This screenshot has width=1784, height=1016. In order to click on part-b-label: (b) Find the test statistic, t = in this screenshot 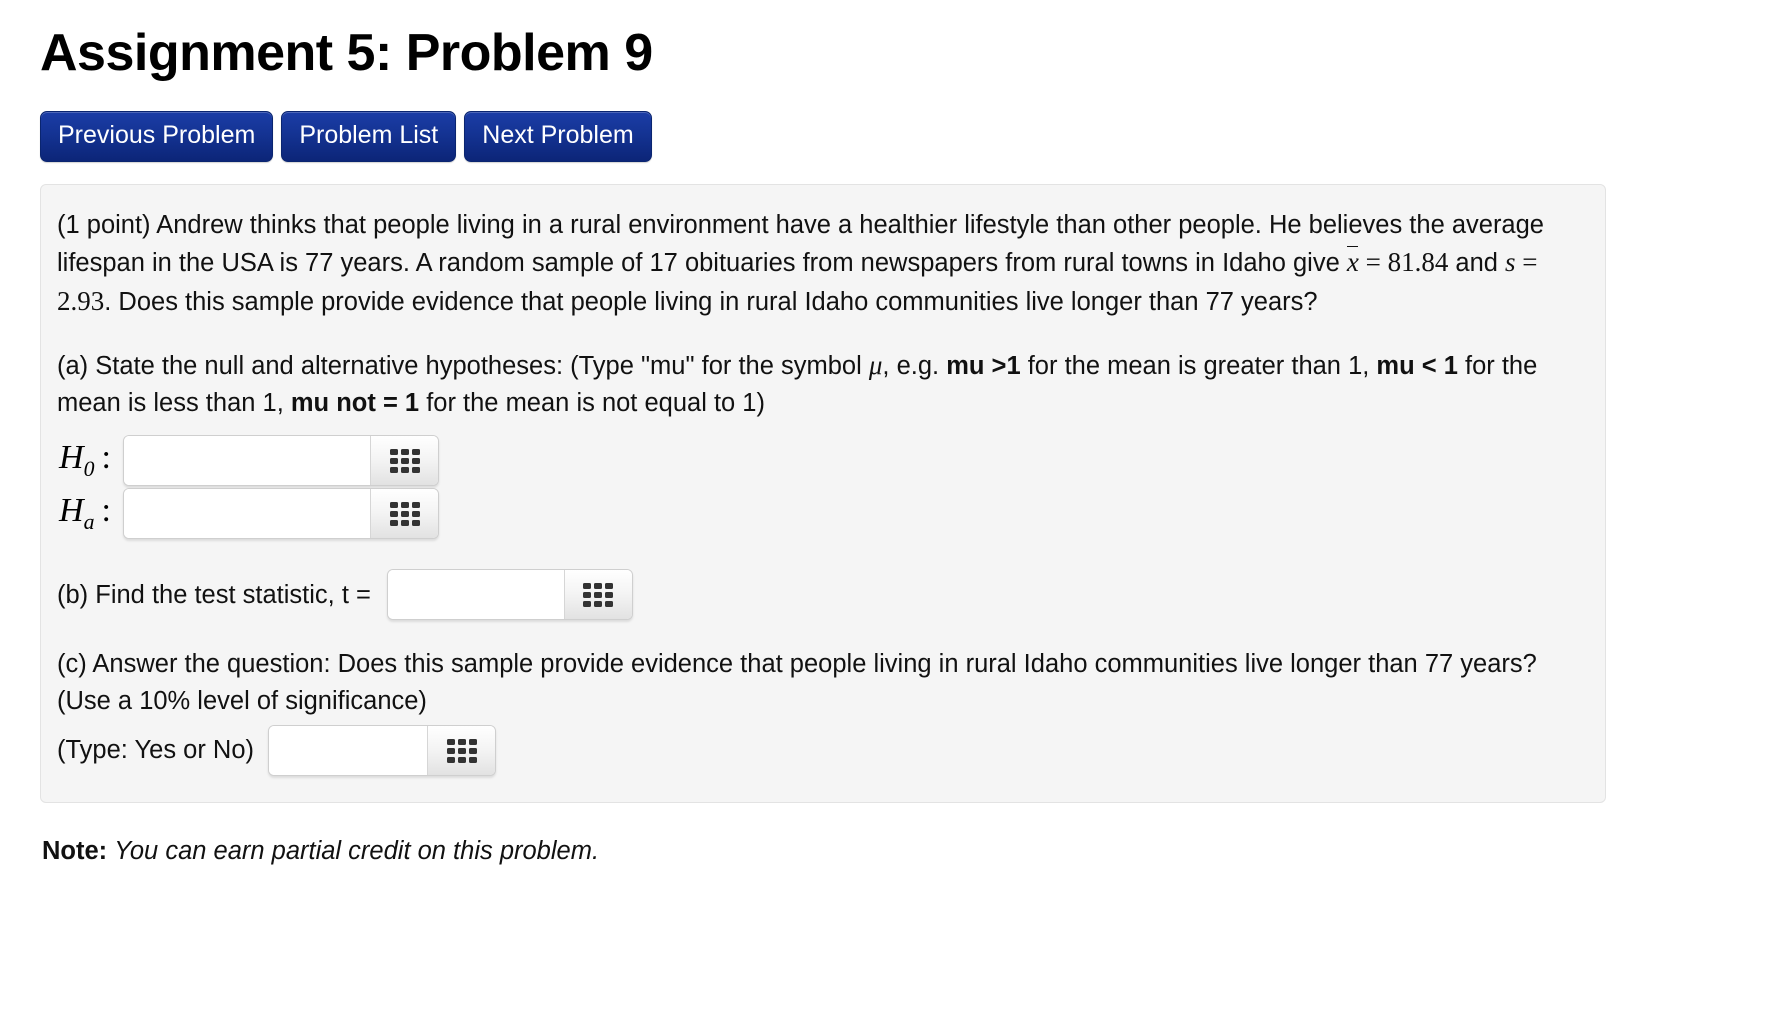, I will do `click(214, 594)`.